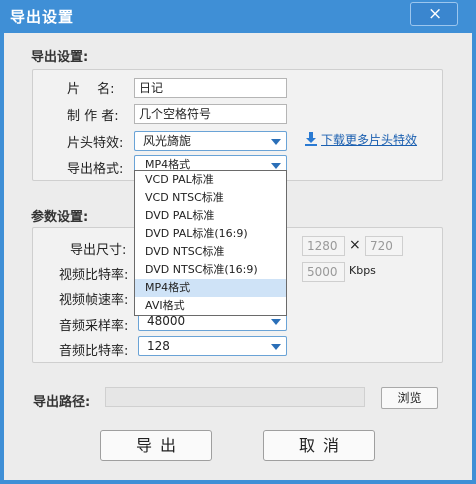  What do you see at coordinates (210, 270) in the screenshot?
I see `format-option: DVD NTSC标准(16:9)` at bounding box center [210, 270].